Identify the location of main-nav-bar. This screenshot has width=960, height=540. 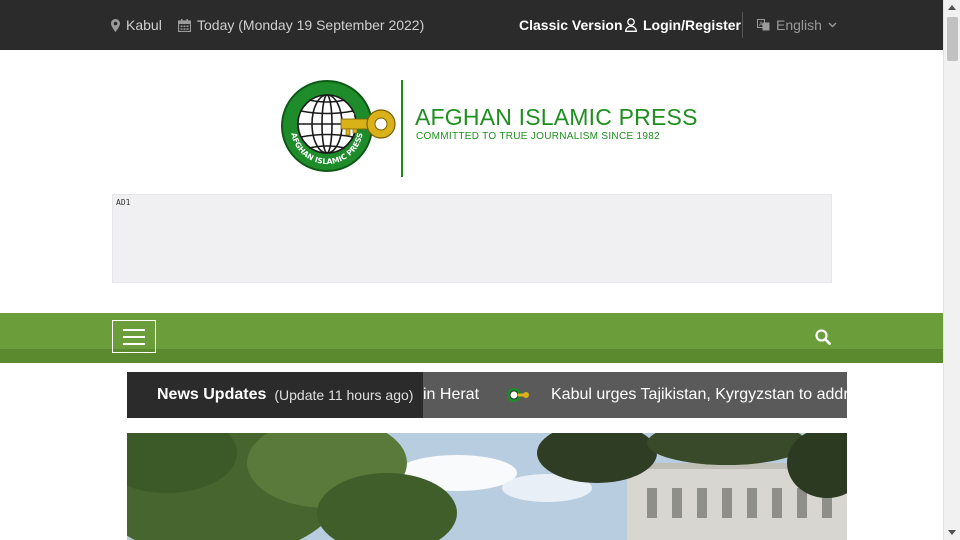
(471, 338).